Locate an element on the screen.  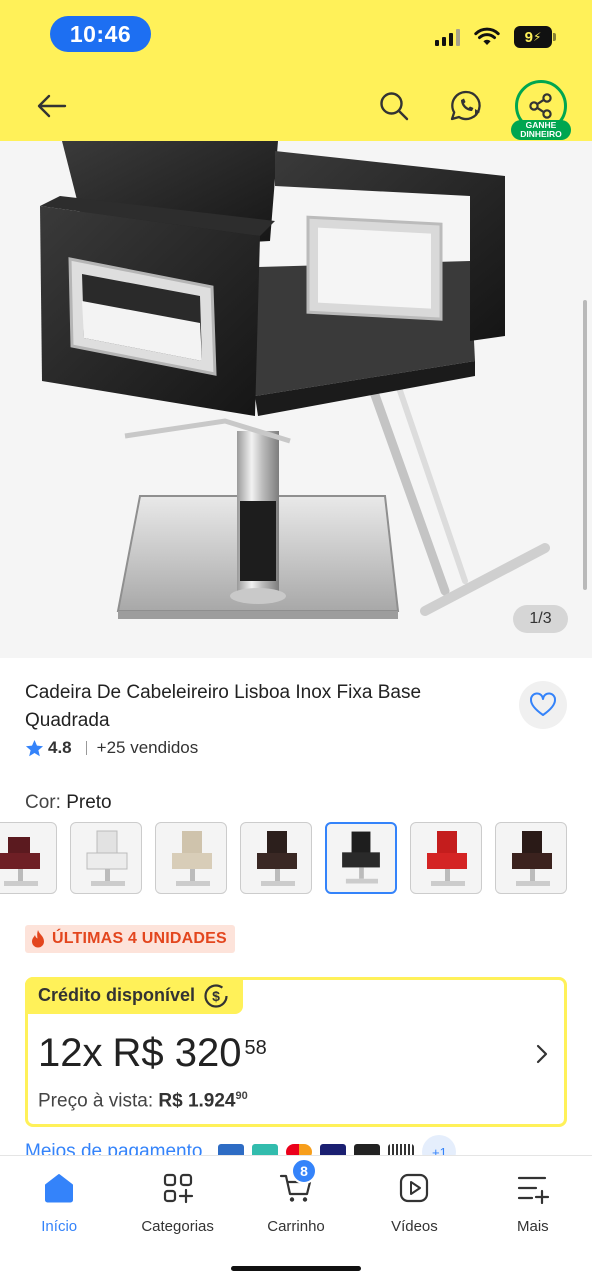
back-button is located at coordinates (52, 106).